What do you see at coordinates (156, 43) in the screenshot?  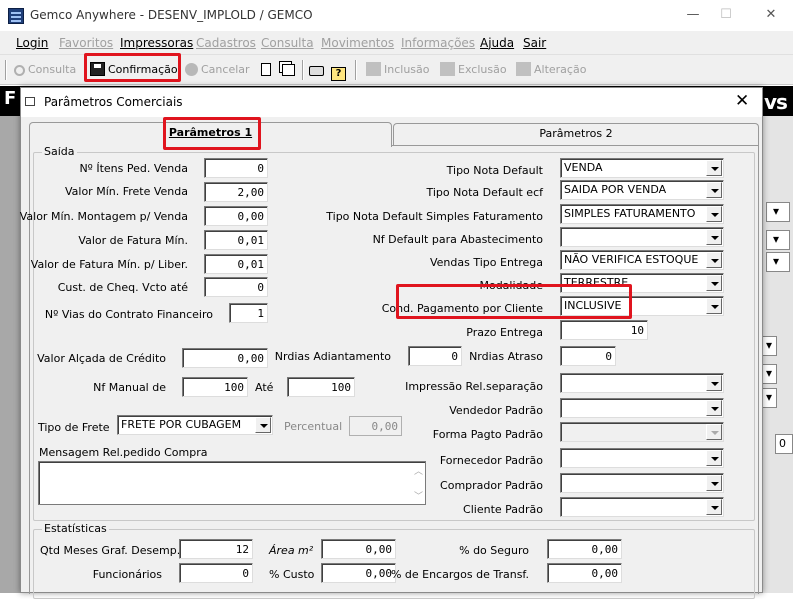 I see `menu-impressoras: Impressoras` at bounding box center [156, 43].